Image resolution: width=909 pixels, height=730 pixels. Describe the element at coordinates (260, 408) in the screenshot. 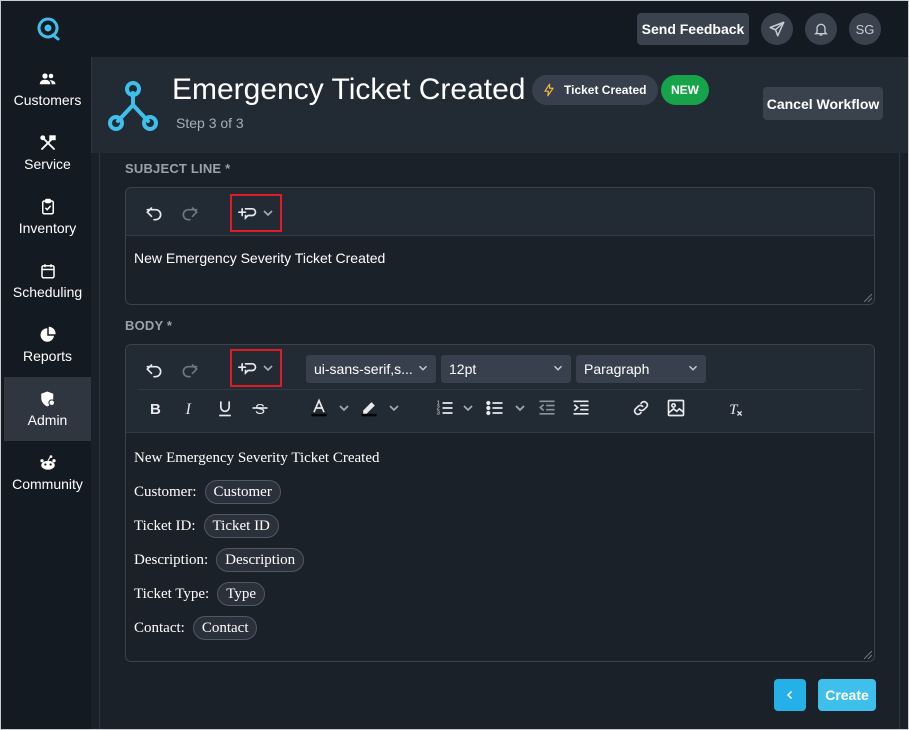

I see `strikethrough-icon: S` at that location.